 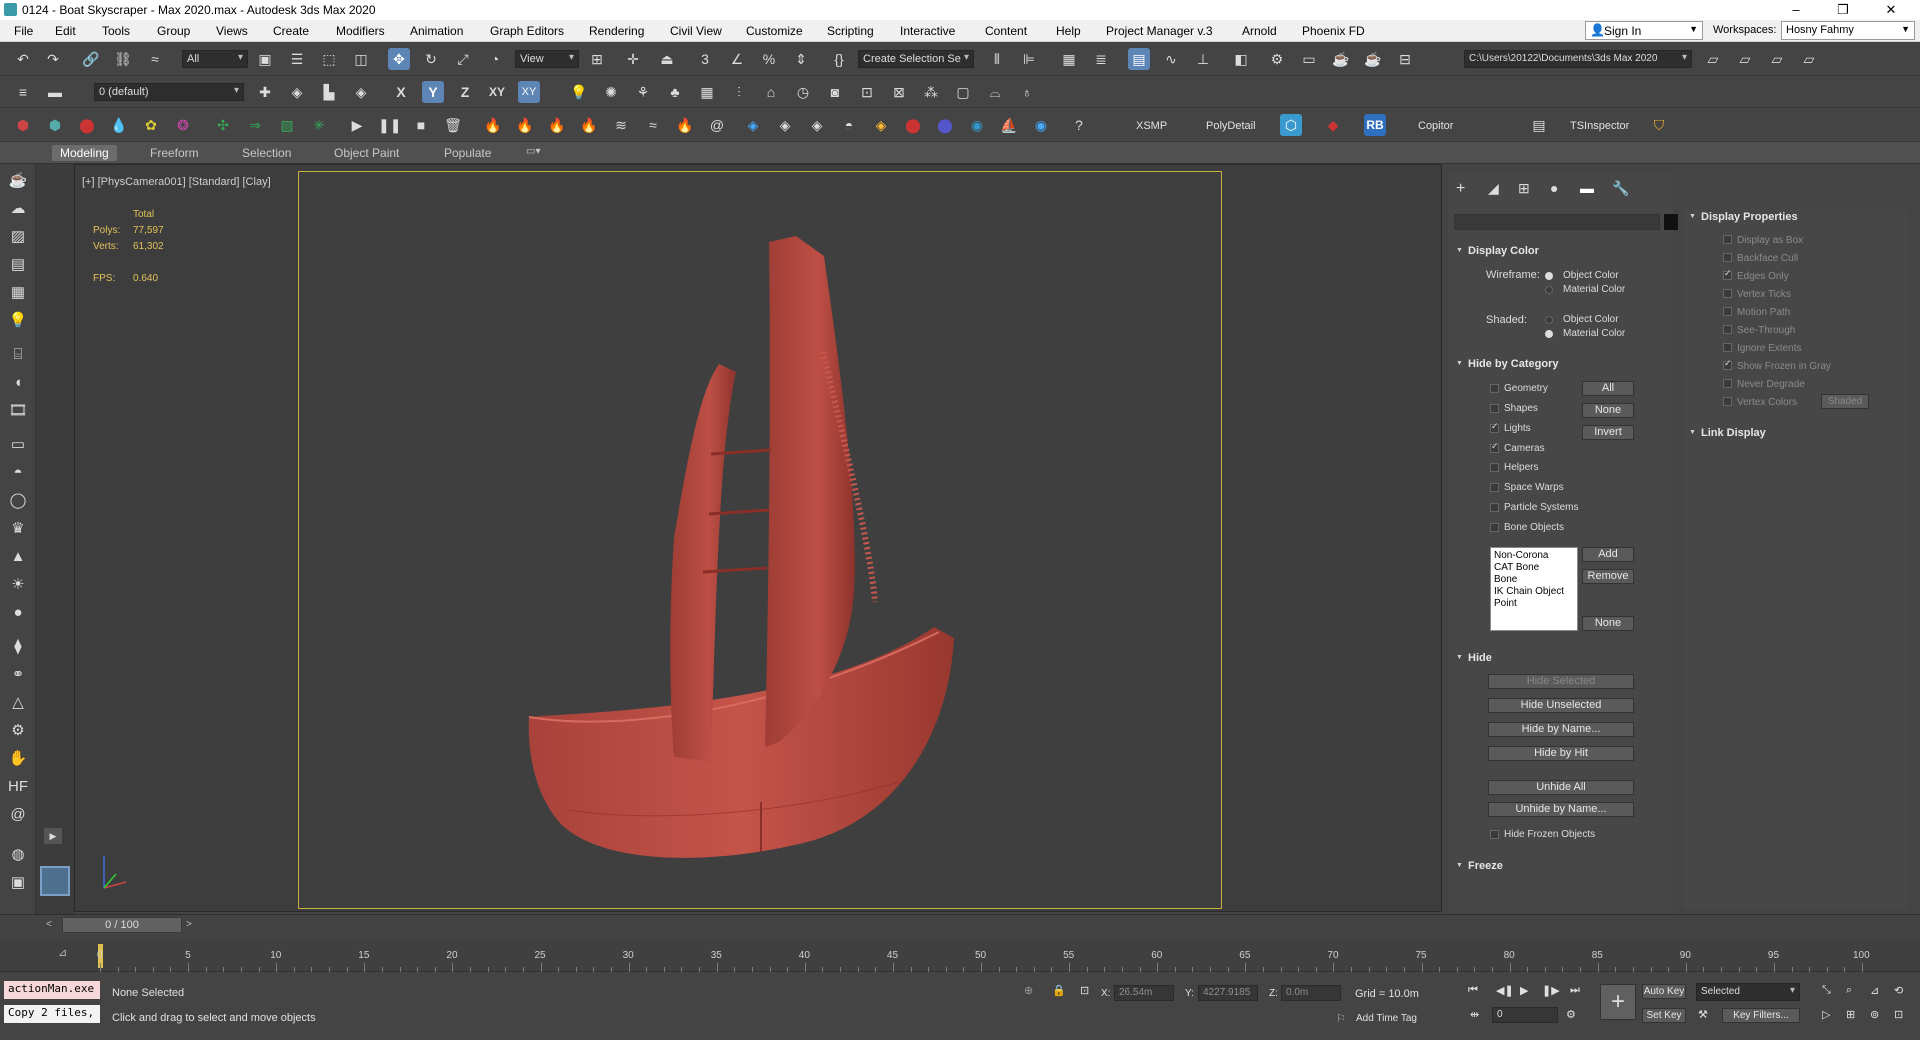 I want to click on wind-icon: ≋, so click(x=621, y=125).